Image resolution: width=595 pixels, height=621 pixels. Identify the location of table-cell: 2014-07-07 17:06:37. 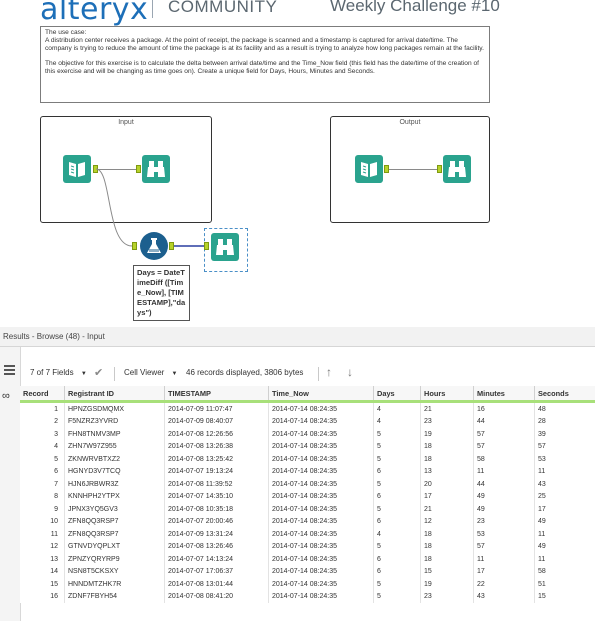
(216, 571).